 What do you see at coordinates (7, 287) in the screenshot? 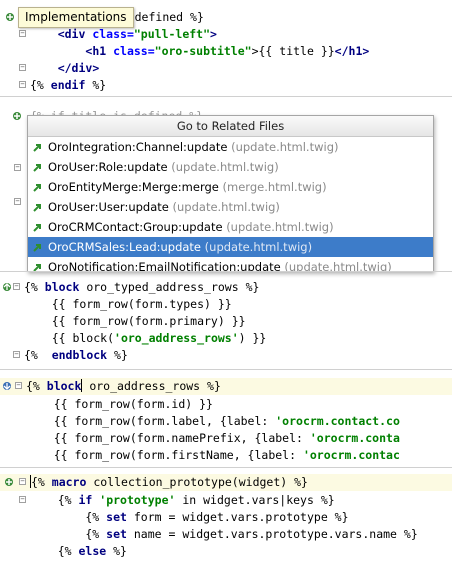
I see `overridden-marker-icon` at bounding box center [7, 287].